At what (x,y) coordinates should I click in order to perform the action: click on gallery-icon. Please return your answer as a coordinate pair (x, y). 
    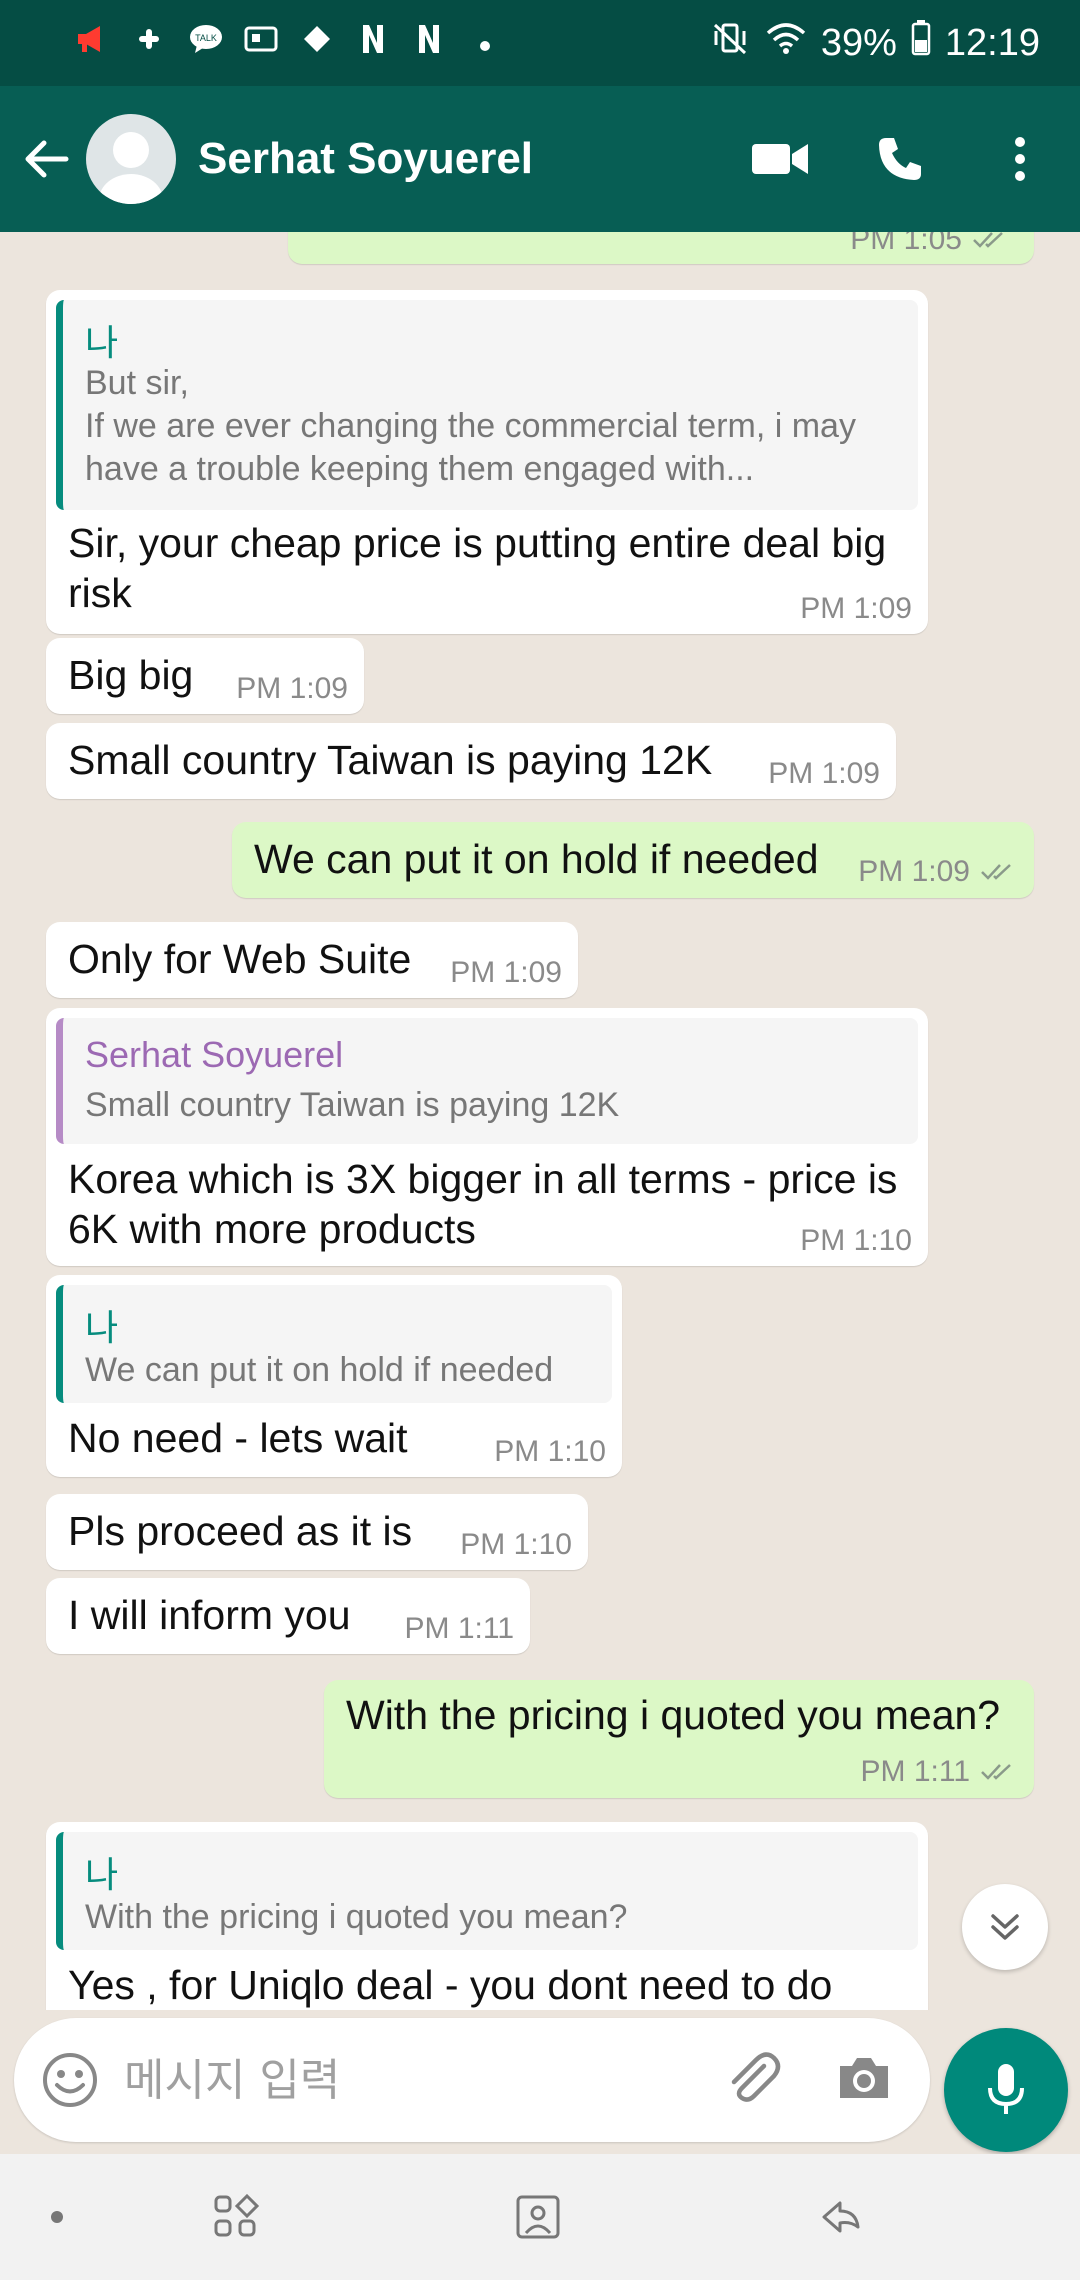
    Looking at the image, I should click on (261, 43).